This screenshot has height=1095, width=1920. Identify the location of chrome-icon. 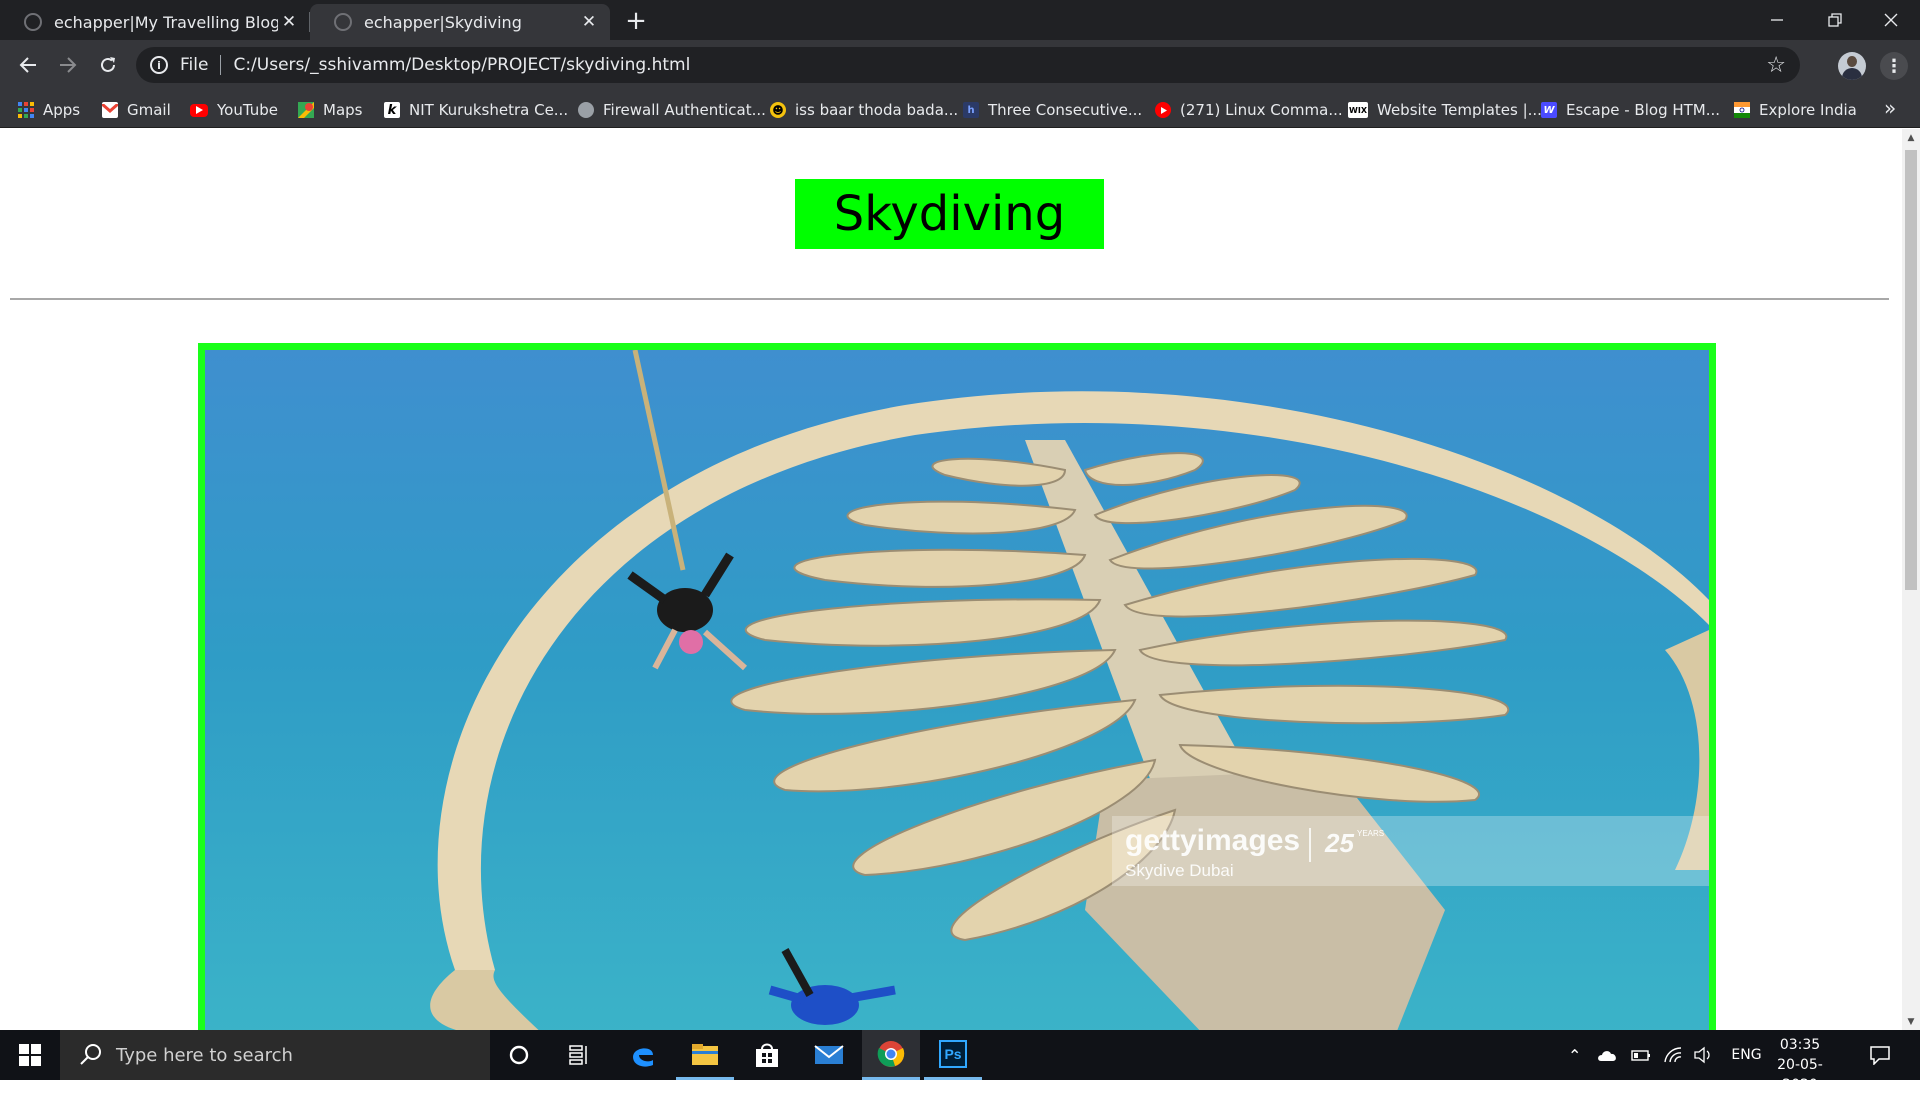
(891, 1053).